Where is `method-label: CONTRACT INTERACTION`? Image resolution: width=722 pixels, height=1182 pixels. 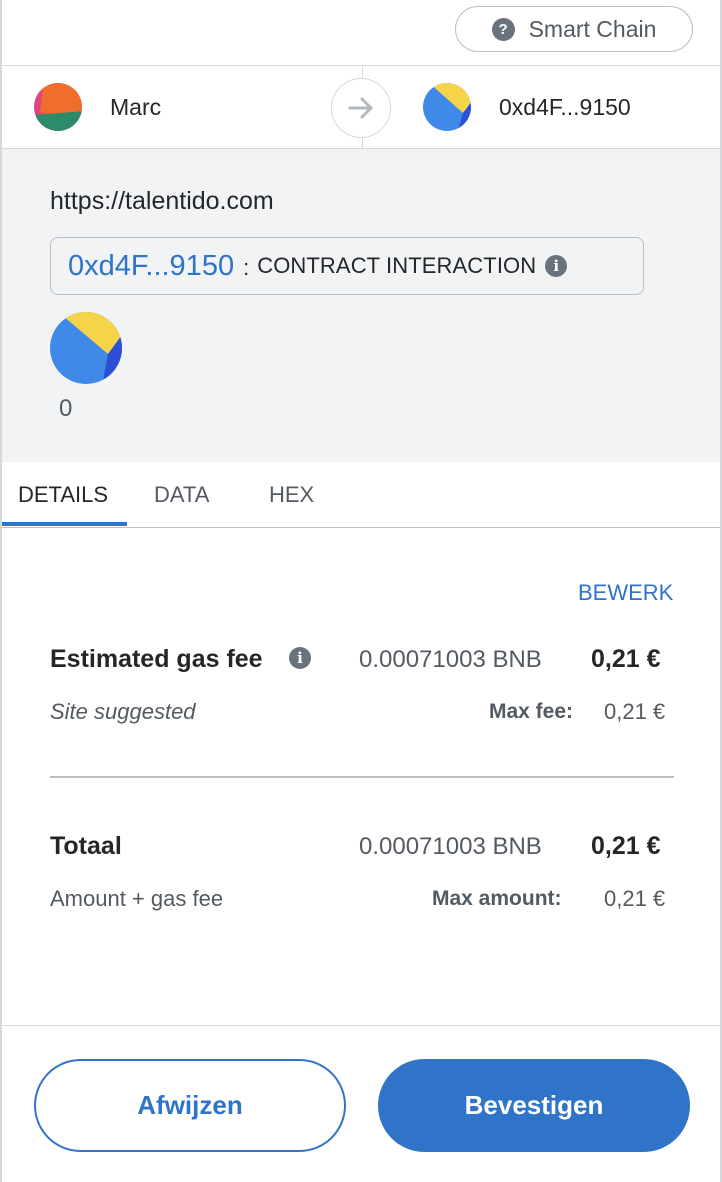
method-label: CONTRACT INTERACTION is located at coordinates (397, 265).